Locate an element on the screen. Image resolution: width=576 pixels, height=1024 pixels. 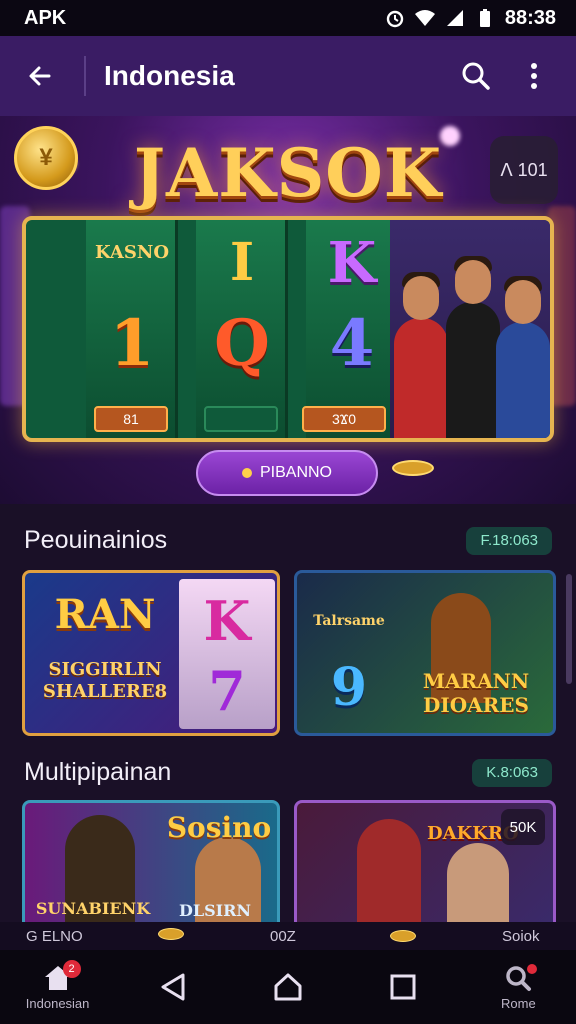
strip-right-text: Soiok is located at coordinates (521, 936).